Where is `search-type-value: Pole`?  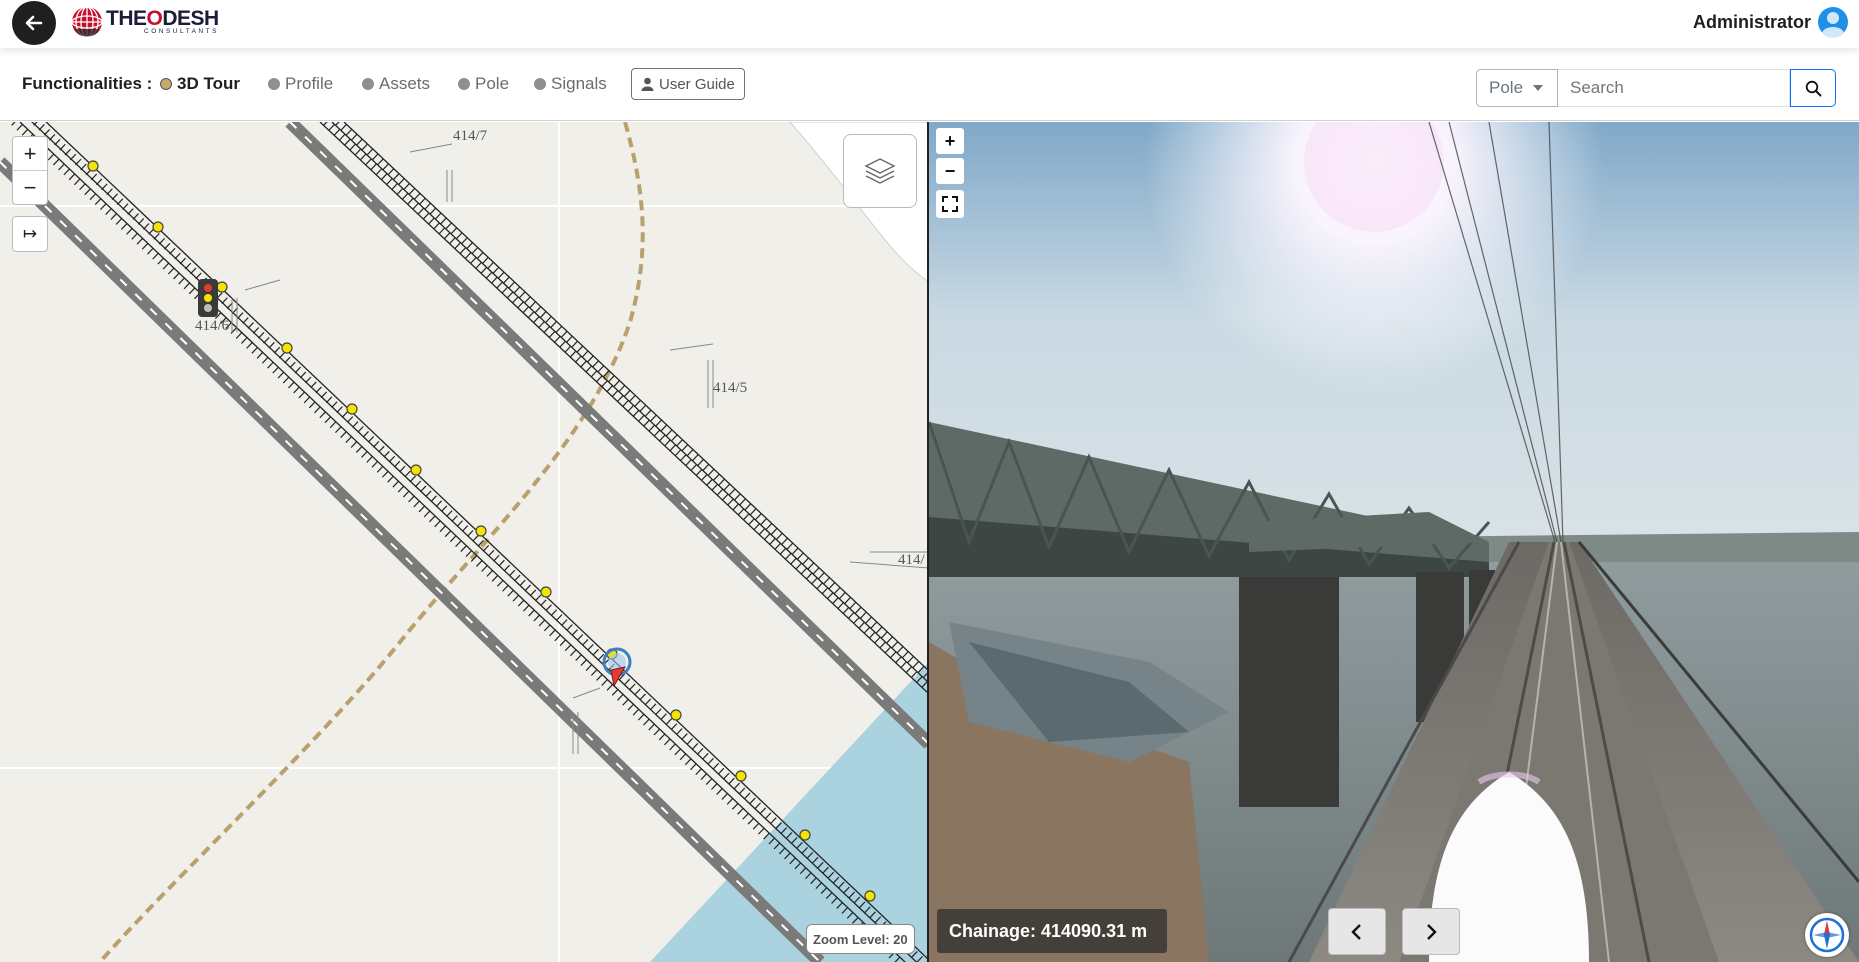
search-type-value: Pole is located at coordinates (1506, 87).